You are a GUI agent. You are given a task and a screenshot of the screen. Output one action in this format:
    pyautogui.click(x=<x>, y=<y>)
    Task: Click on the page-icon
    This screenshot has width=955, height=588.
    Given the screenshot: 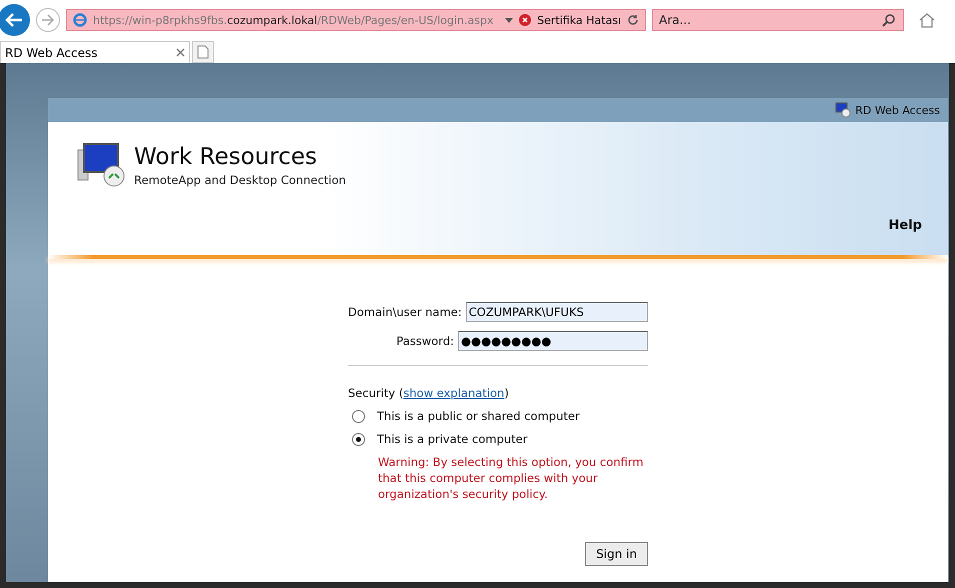 What is the action you would take?
    pyautogui.click(x=203, y=52)
    